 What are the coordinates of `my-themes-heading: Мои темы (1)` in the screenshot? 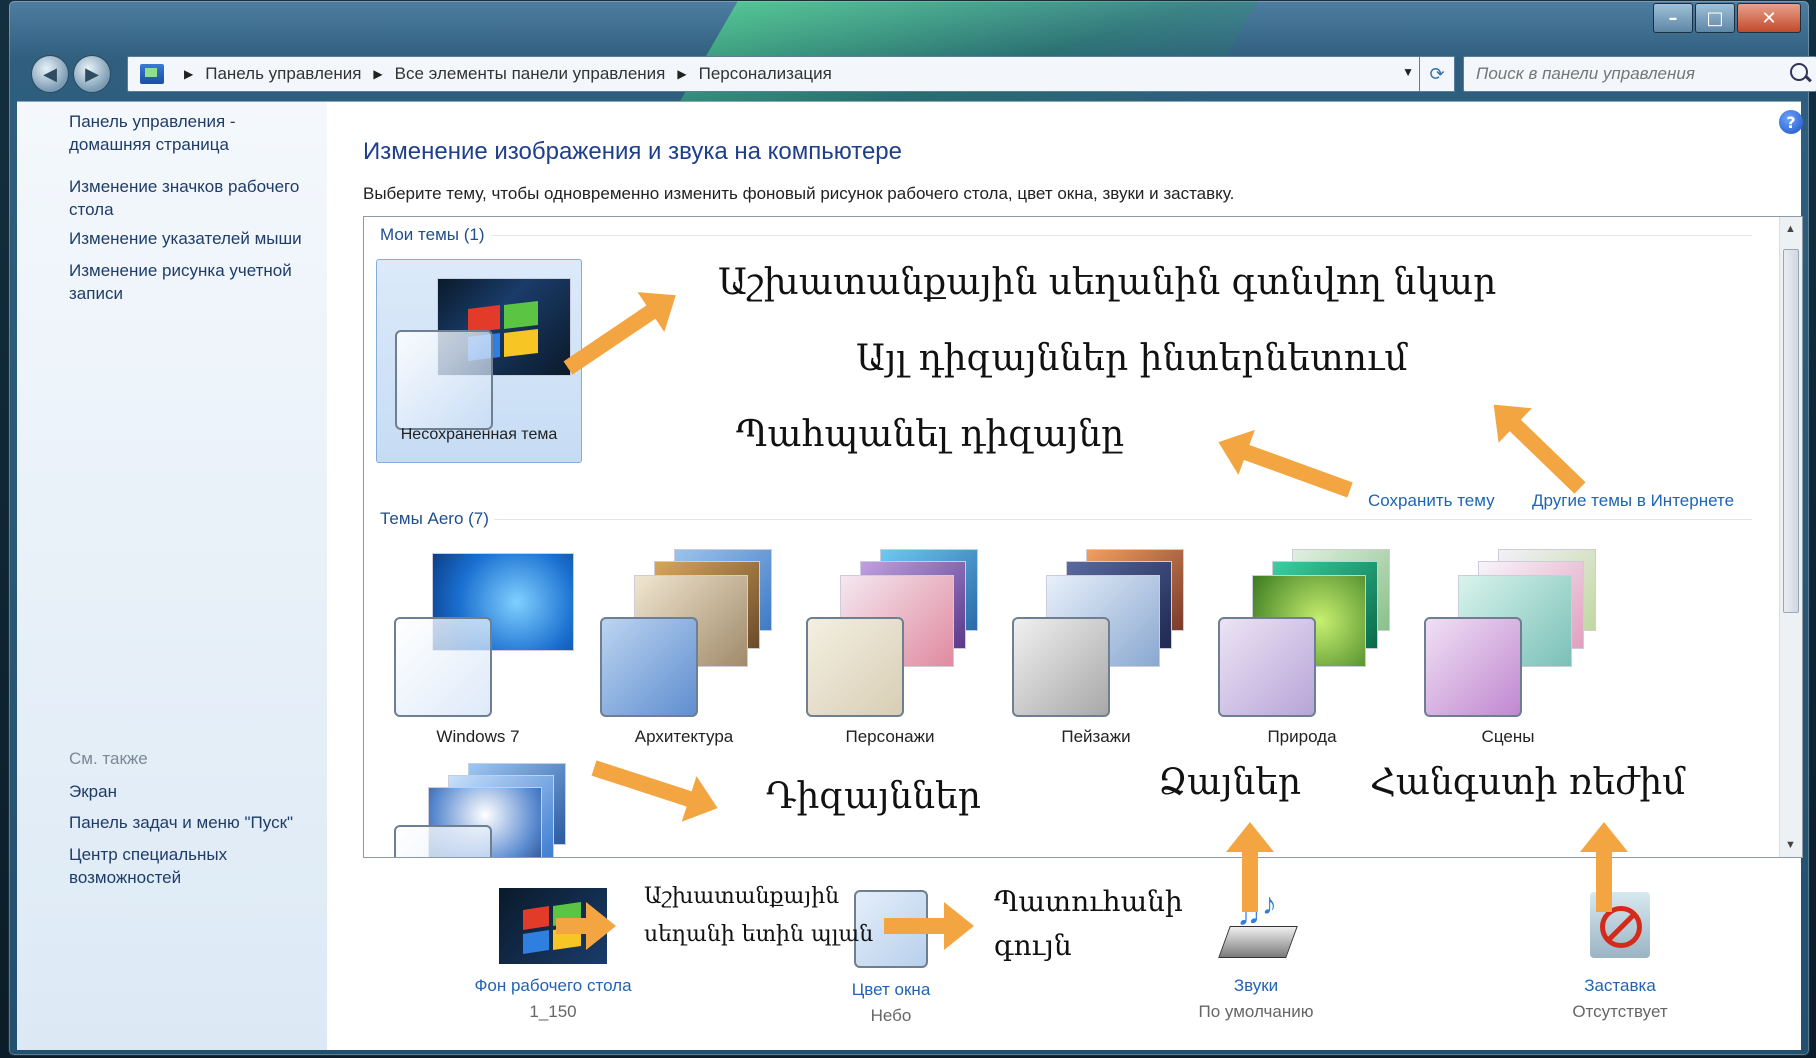 It's located at (432, 234).